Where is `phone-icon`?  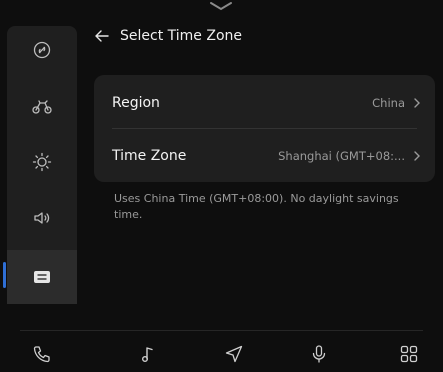 phone-icon is located at coordinates (41, 354).